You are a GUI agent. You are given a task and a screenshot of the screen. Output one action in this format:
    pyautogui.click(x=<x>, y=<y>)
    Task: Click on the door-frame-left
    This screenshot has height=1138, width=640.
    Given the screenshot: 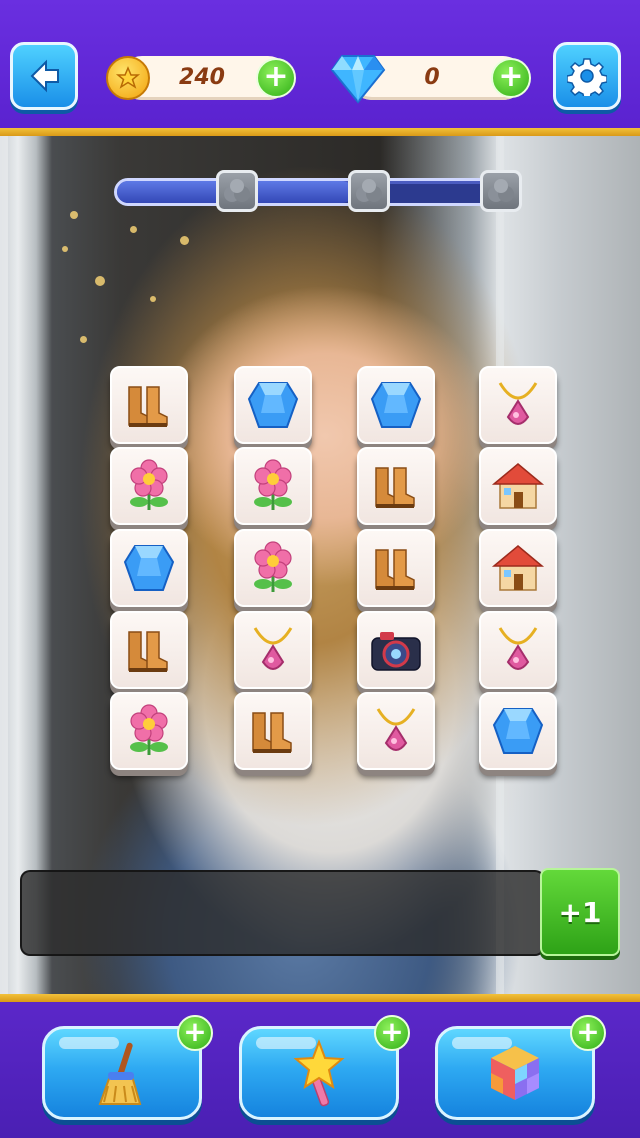 What is the action you would take?
    pyautogui.click(x=4, y=567)
    